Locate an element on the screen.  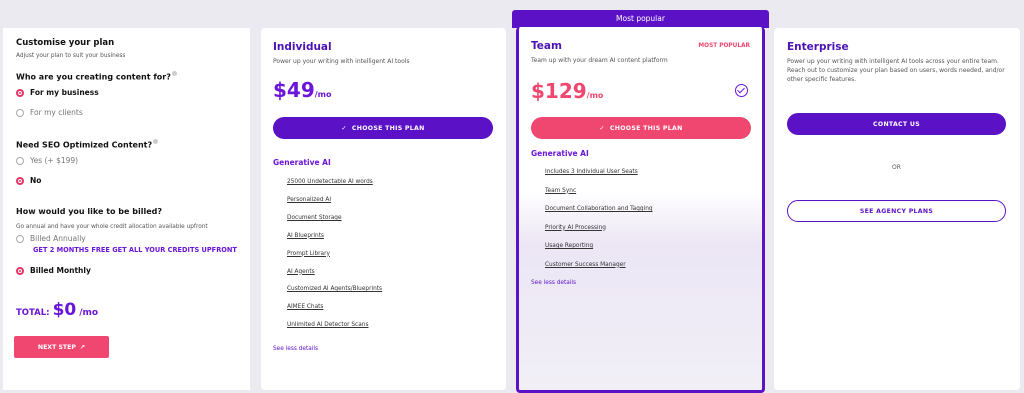
plan-price: $49/mo is located at coordinates (302, 90).